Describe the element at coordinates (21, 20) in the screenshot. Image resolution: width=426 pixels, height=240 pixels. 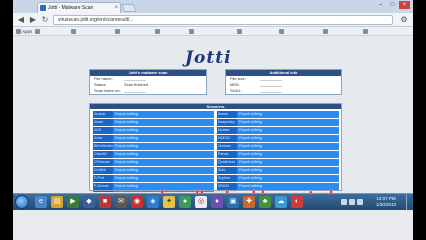
I see `back-icon: ◀` at that location.